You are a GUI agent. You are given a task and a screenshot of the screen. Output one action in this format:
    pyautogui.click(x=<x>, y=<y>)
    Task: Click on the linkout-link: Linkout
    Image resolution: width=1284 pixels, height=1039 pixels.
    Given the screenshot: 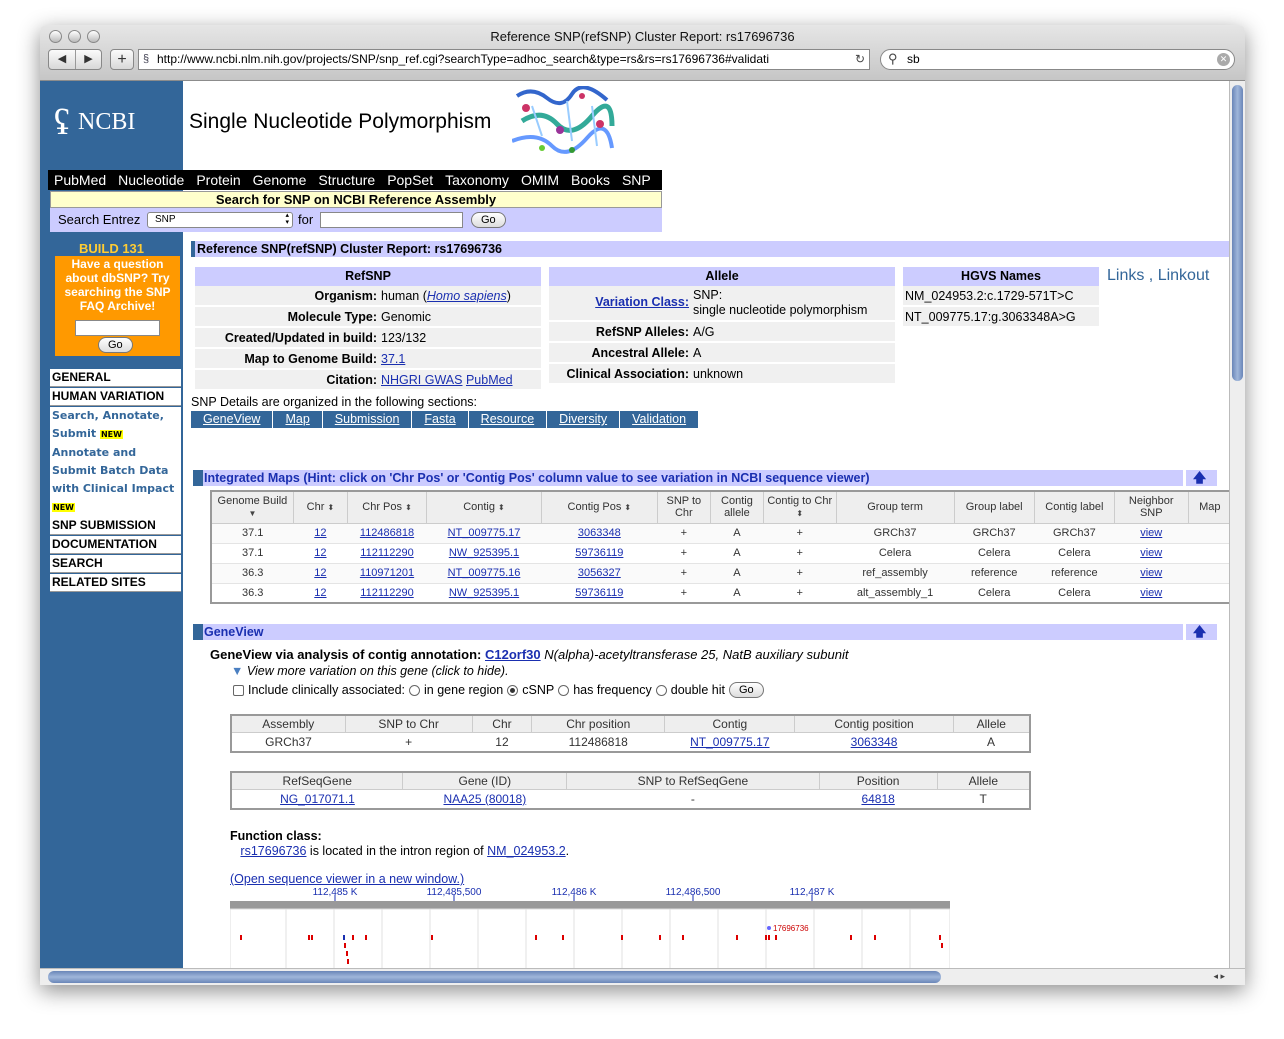 What is the action you would take?
    pyautogui.click(x=1184, y=275)
    